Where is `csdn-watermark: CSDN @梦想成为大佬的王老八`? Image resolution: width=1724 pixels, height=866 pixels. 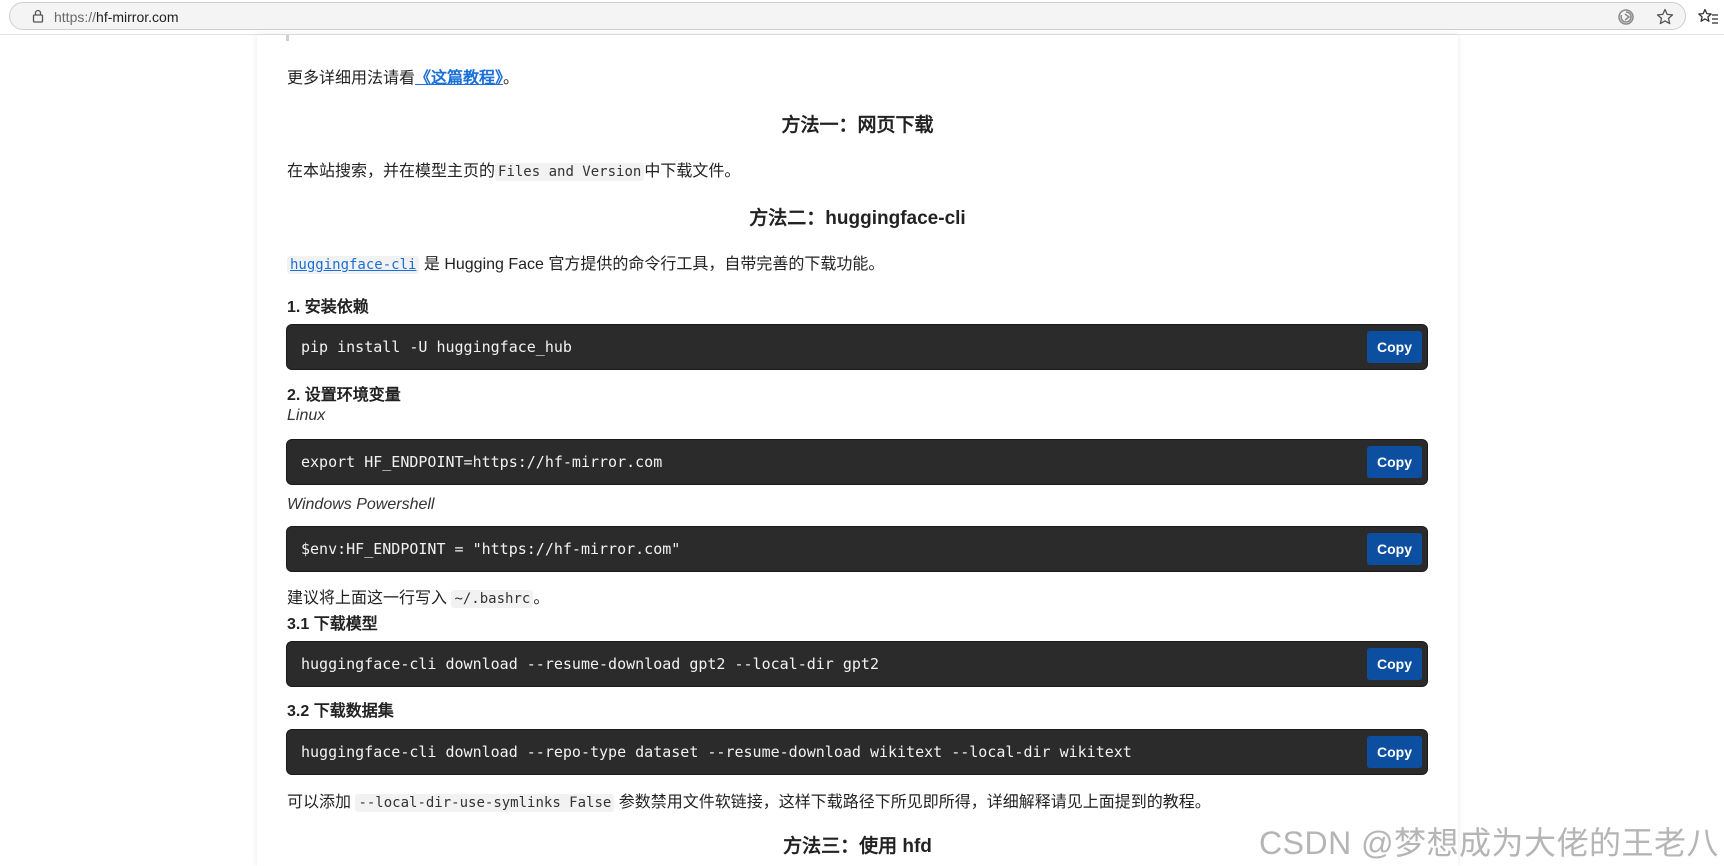 csdn-watermark: CSDN @梦想成为大佬的王老八 is located at coordinates (1489, 843).